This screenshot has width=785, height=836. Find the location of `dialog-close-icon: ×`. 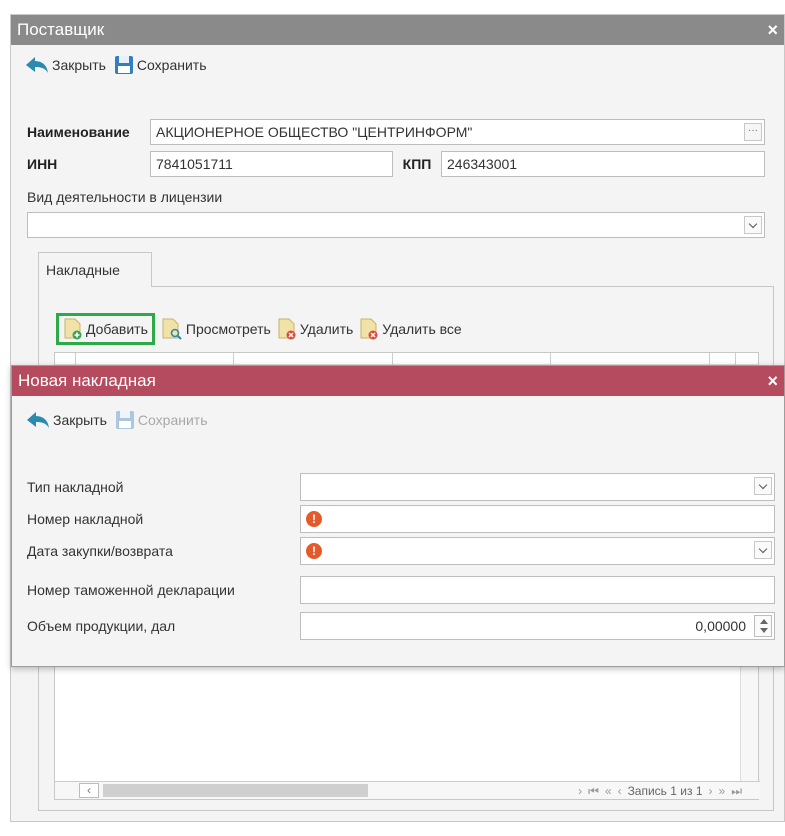

dialog-close-icon: × is located at coordinates (772, 381).